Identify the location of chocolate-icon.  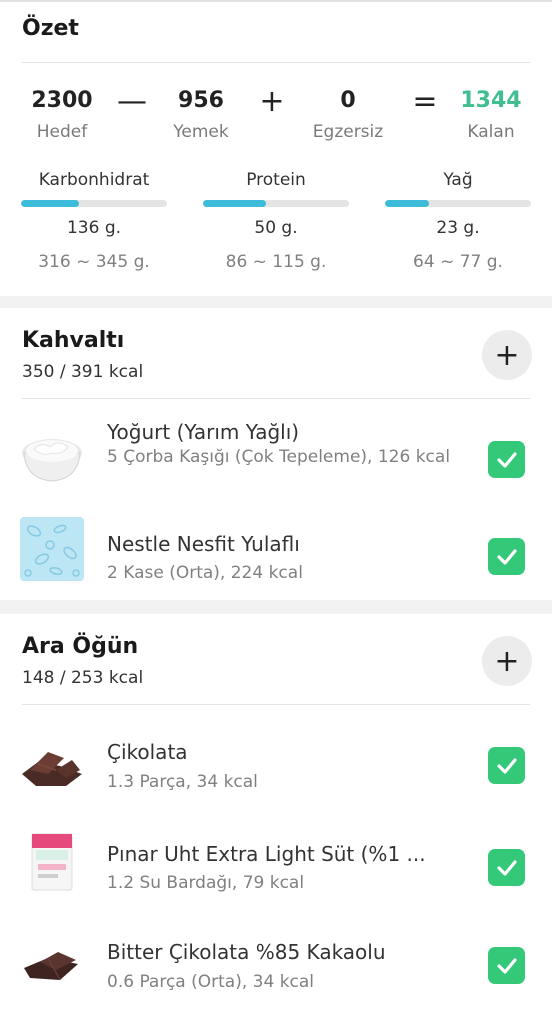
(52, 762).